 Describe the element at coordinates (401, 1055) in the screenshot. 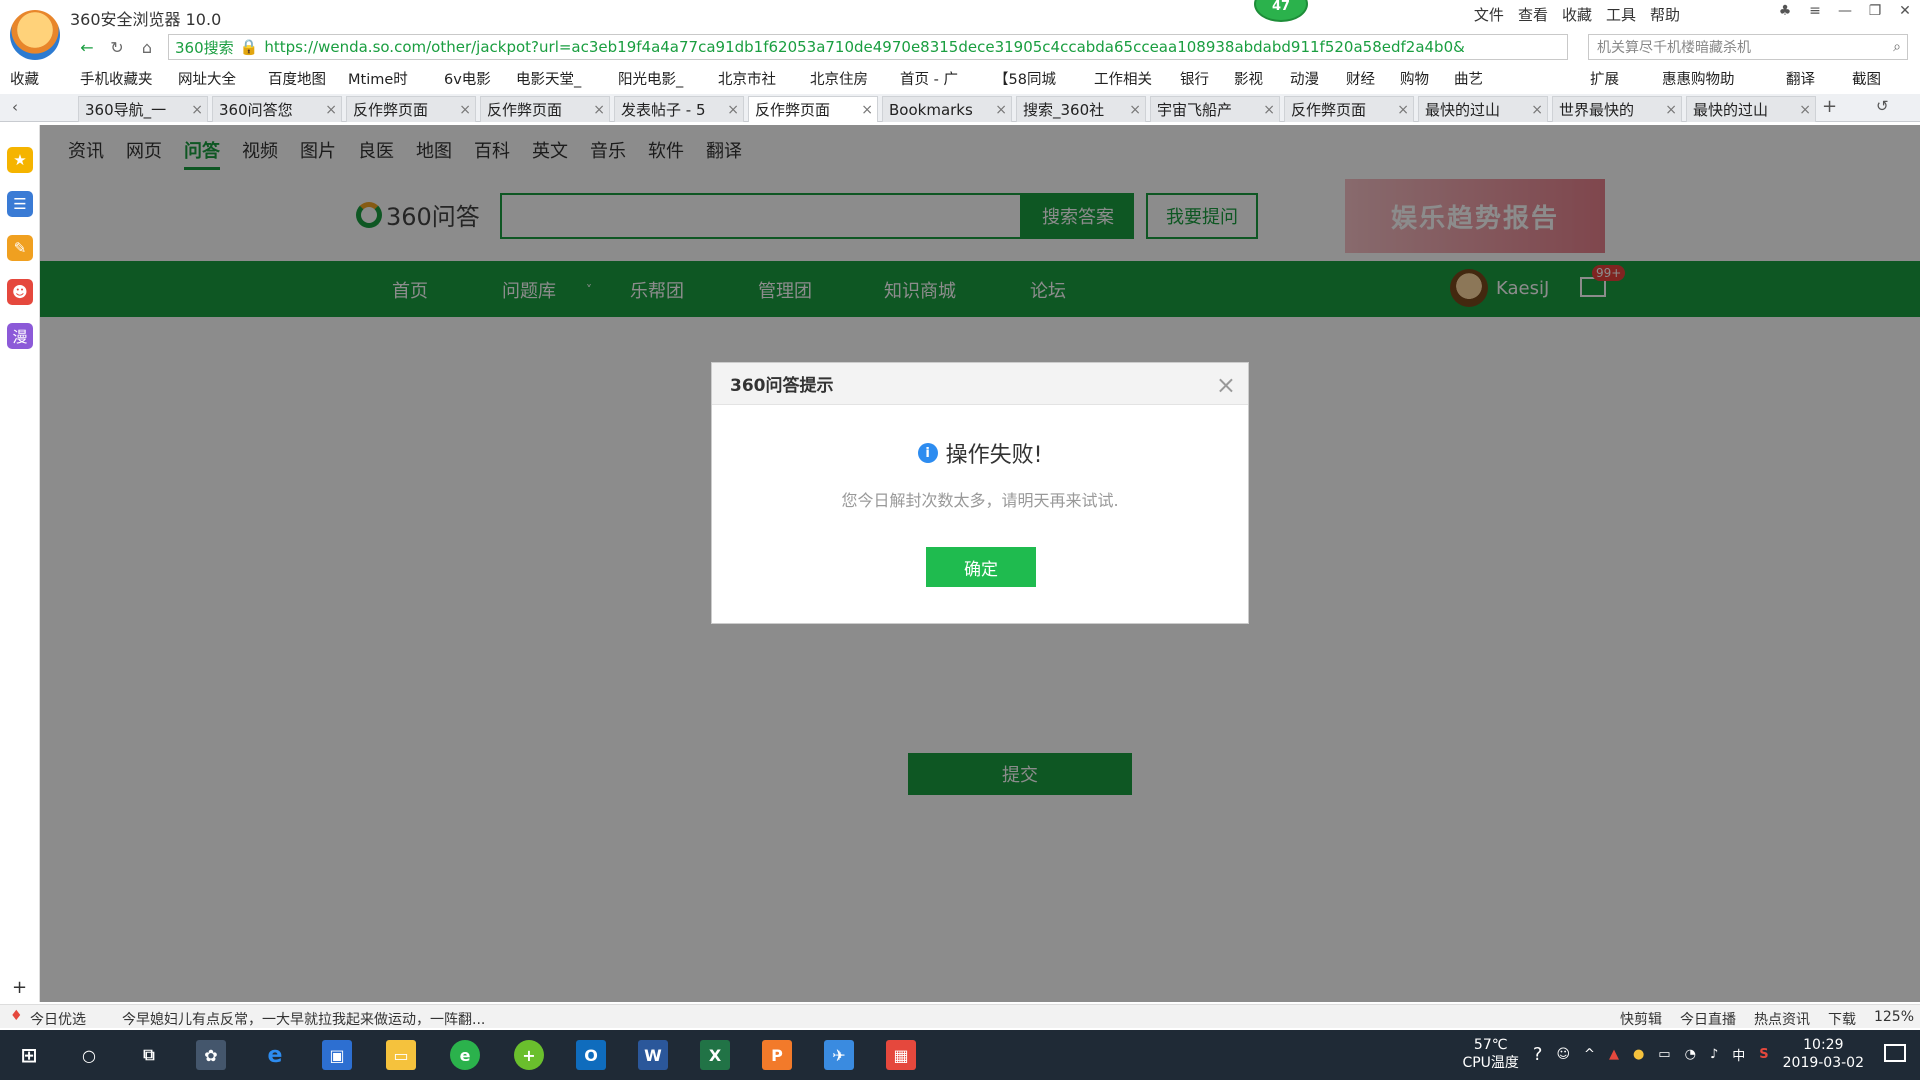

I see `file-explorer-icon: ▭` at that location.